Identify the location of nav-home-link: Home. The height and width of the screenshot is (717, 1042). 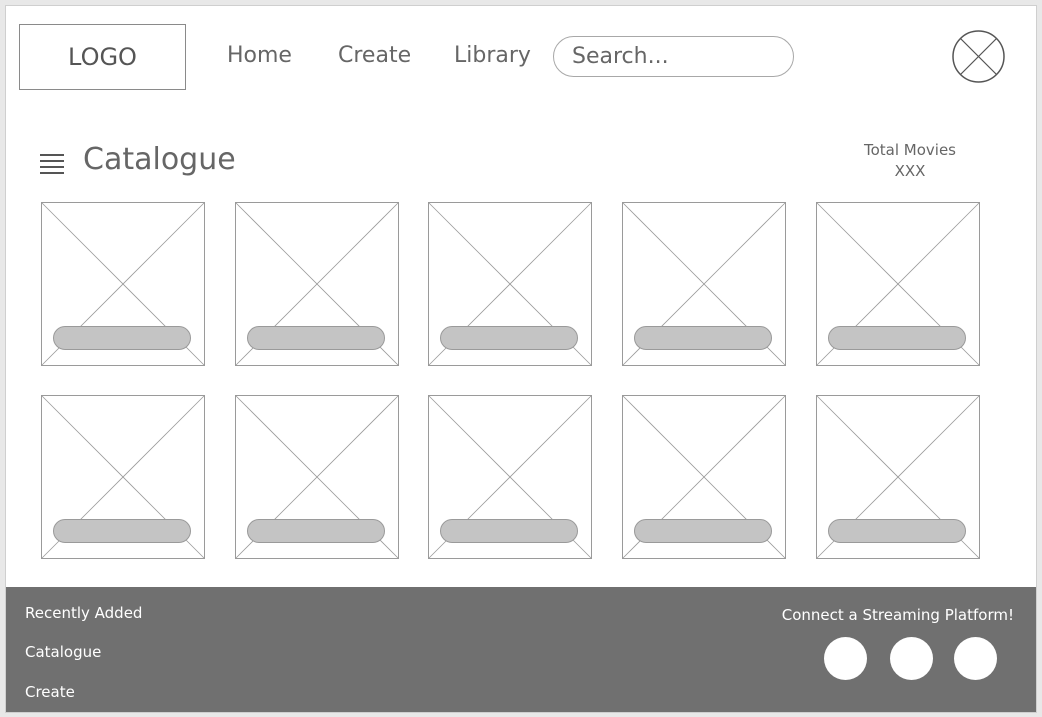
(259, 55).